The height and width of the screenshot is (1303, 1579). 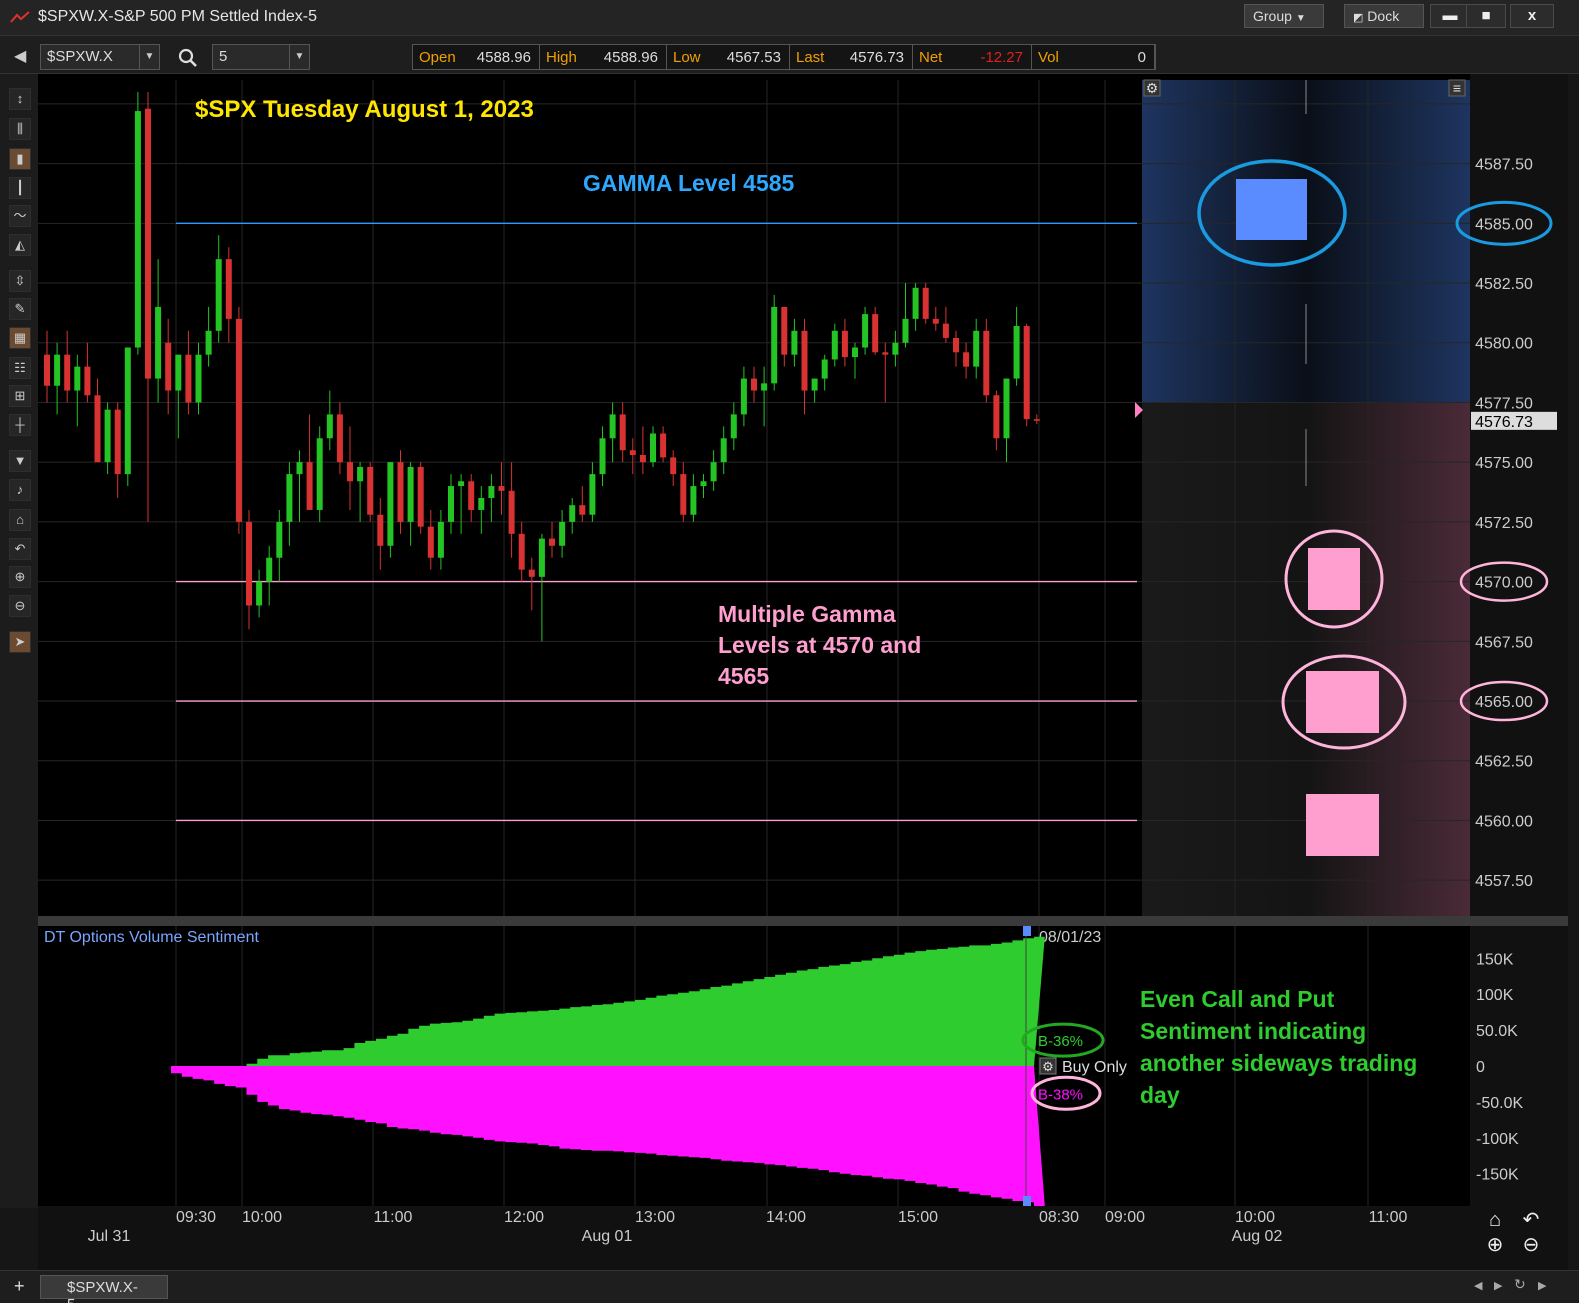 What do you see at coordinates (20, 309) in the screenshot?
I see `drawing-pen-icon: ✎` at bounding box center [20, 309].